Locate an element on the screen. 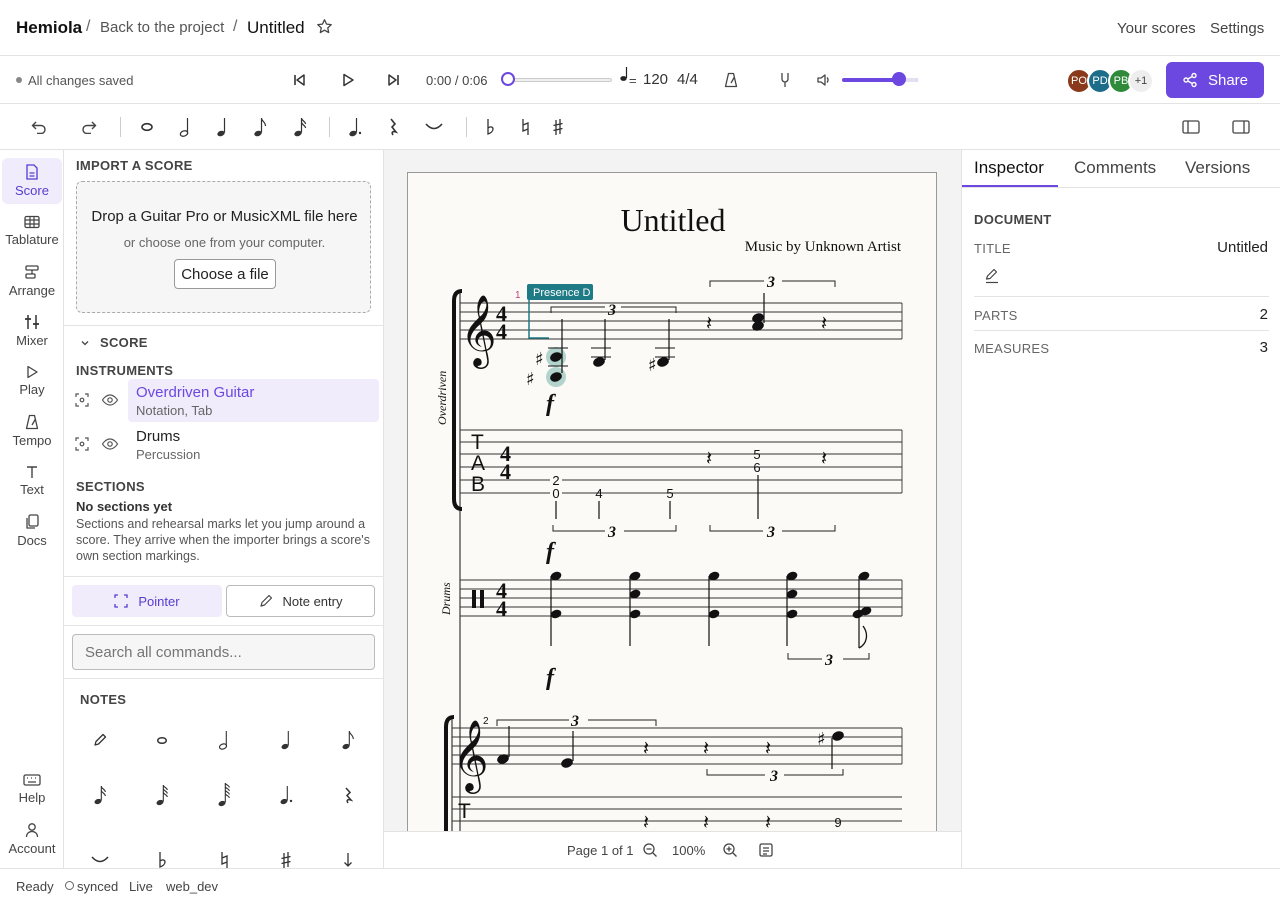 The width and height of the screenshot is (1280, 900). nav-account: Account is located at coordinates (32, 839).